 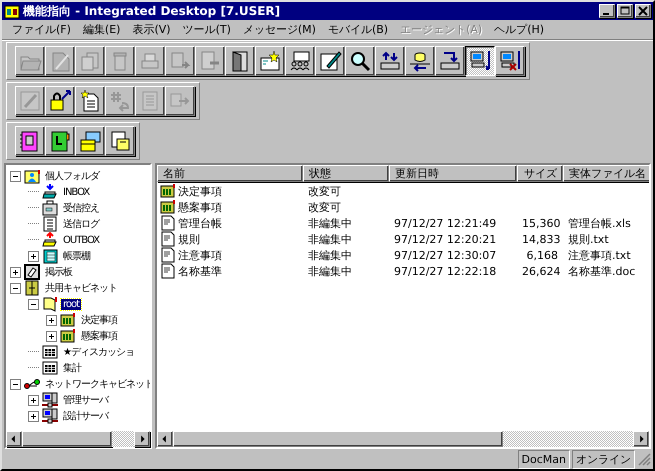 What do you see at coordinates (50, 208) in the screenshot?
I see `briefcase-icon` at bounding box center [50, 208].